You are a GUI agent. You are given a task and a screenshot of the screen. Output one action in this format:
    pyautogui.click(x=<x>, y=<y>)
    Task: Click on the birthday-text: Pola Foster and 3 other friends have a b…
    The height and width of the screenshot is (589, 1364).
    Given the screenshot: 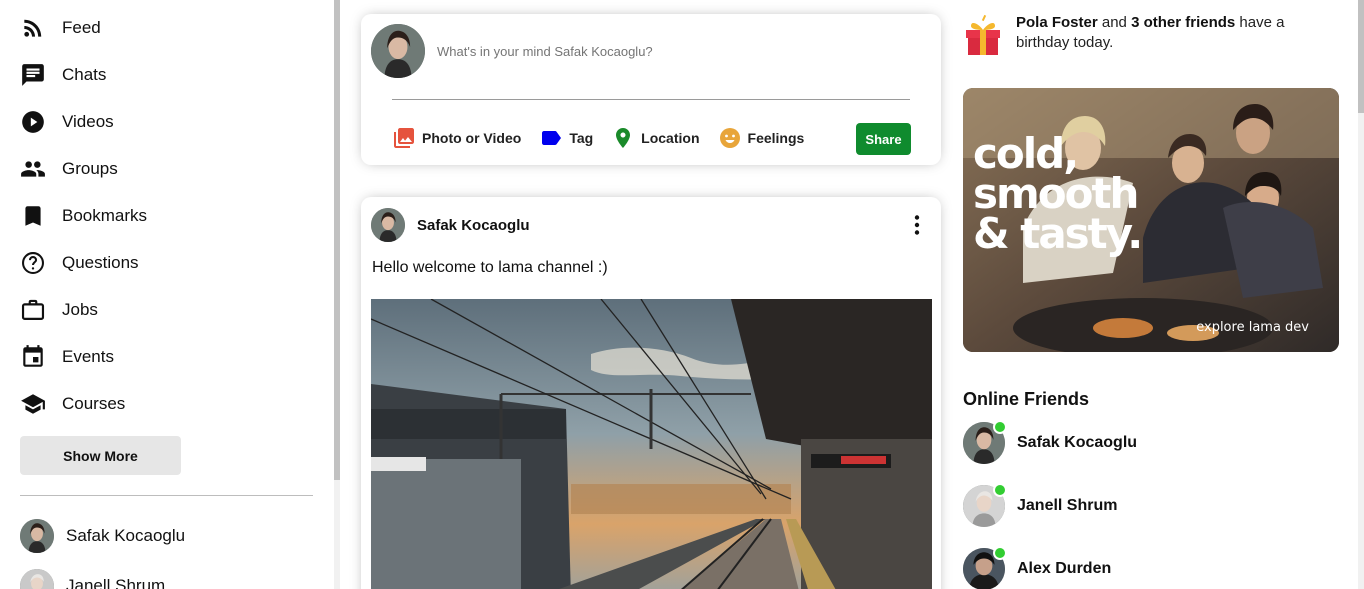 What is the action you would take?
    pyautogui.click(x=1161, y=33)
    